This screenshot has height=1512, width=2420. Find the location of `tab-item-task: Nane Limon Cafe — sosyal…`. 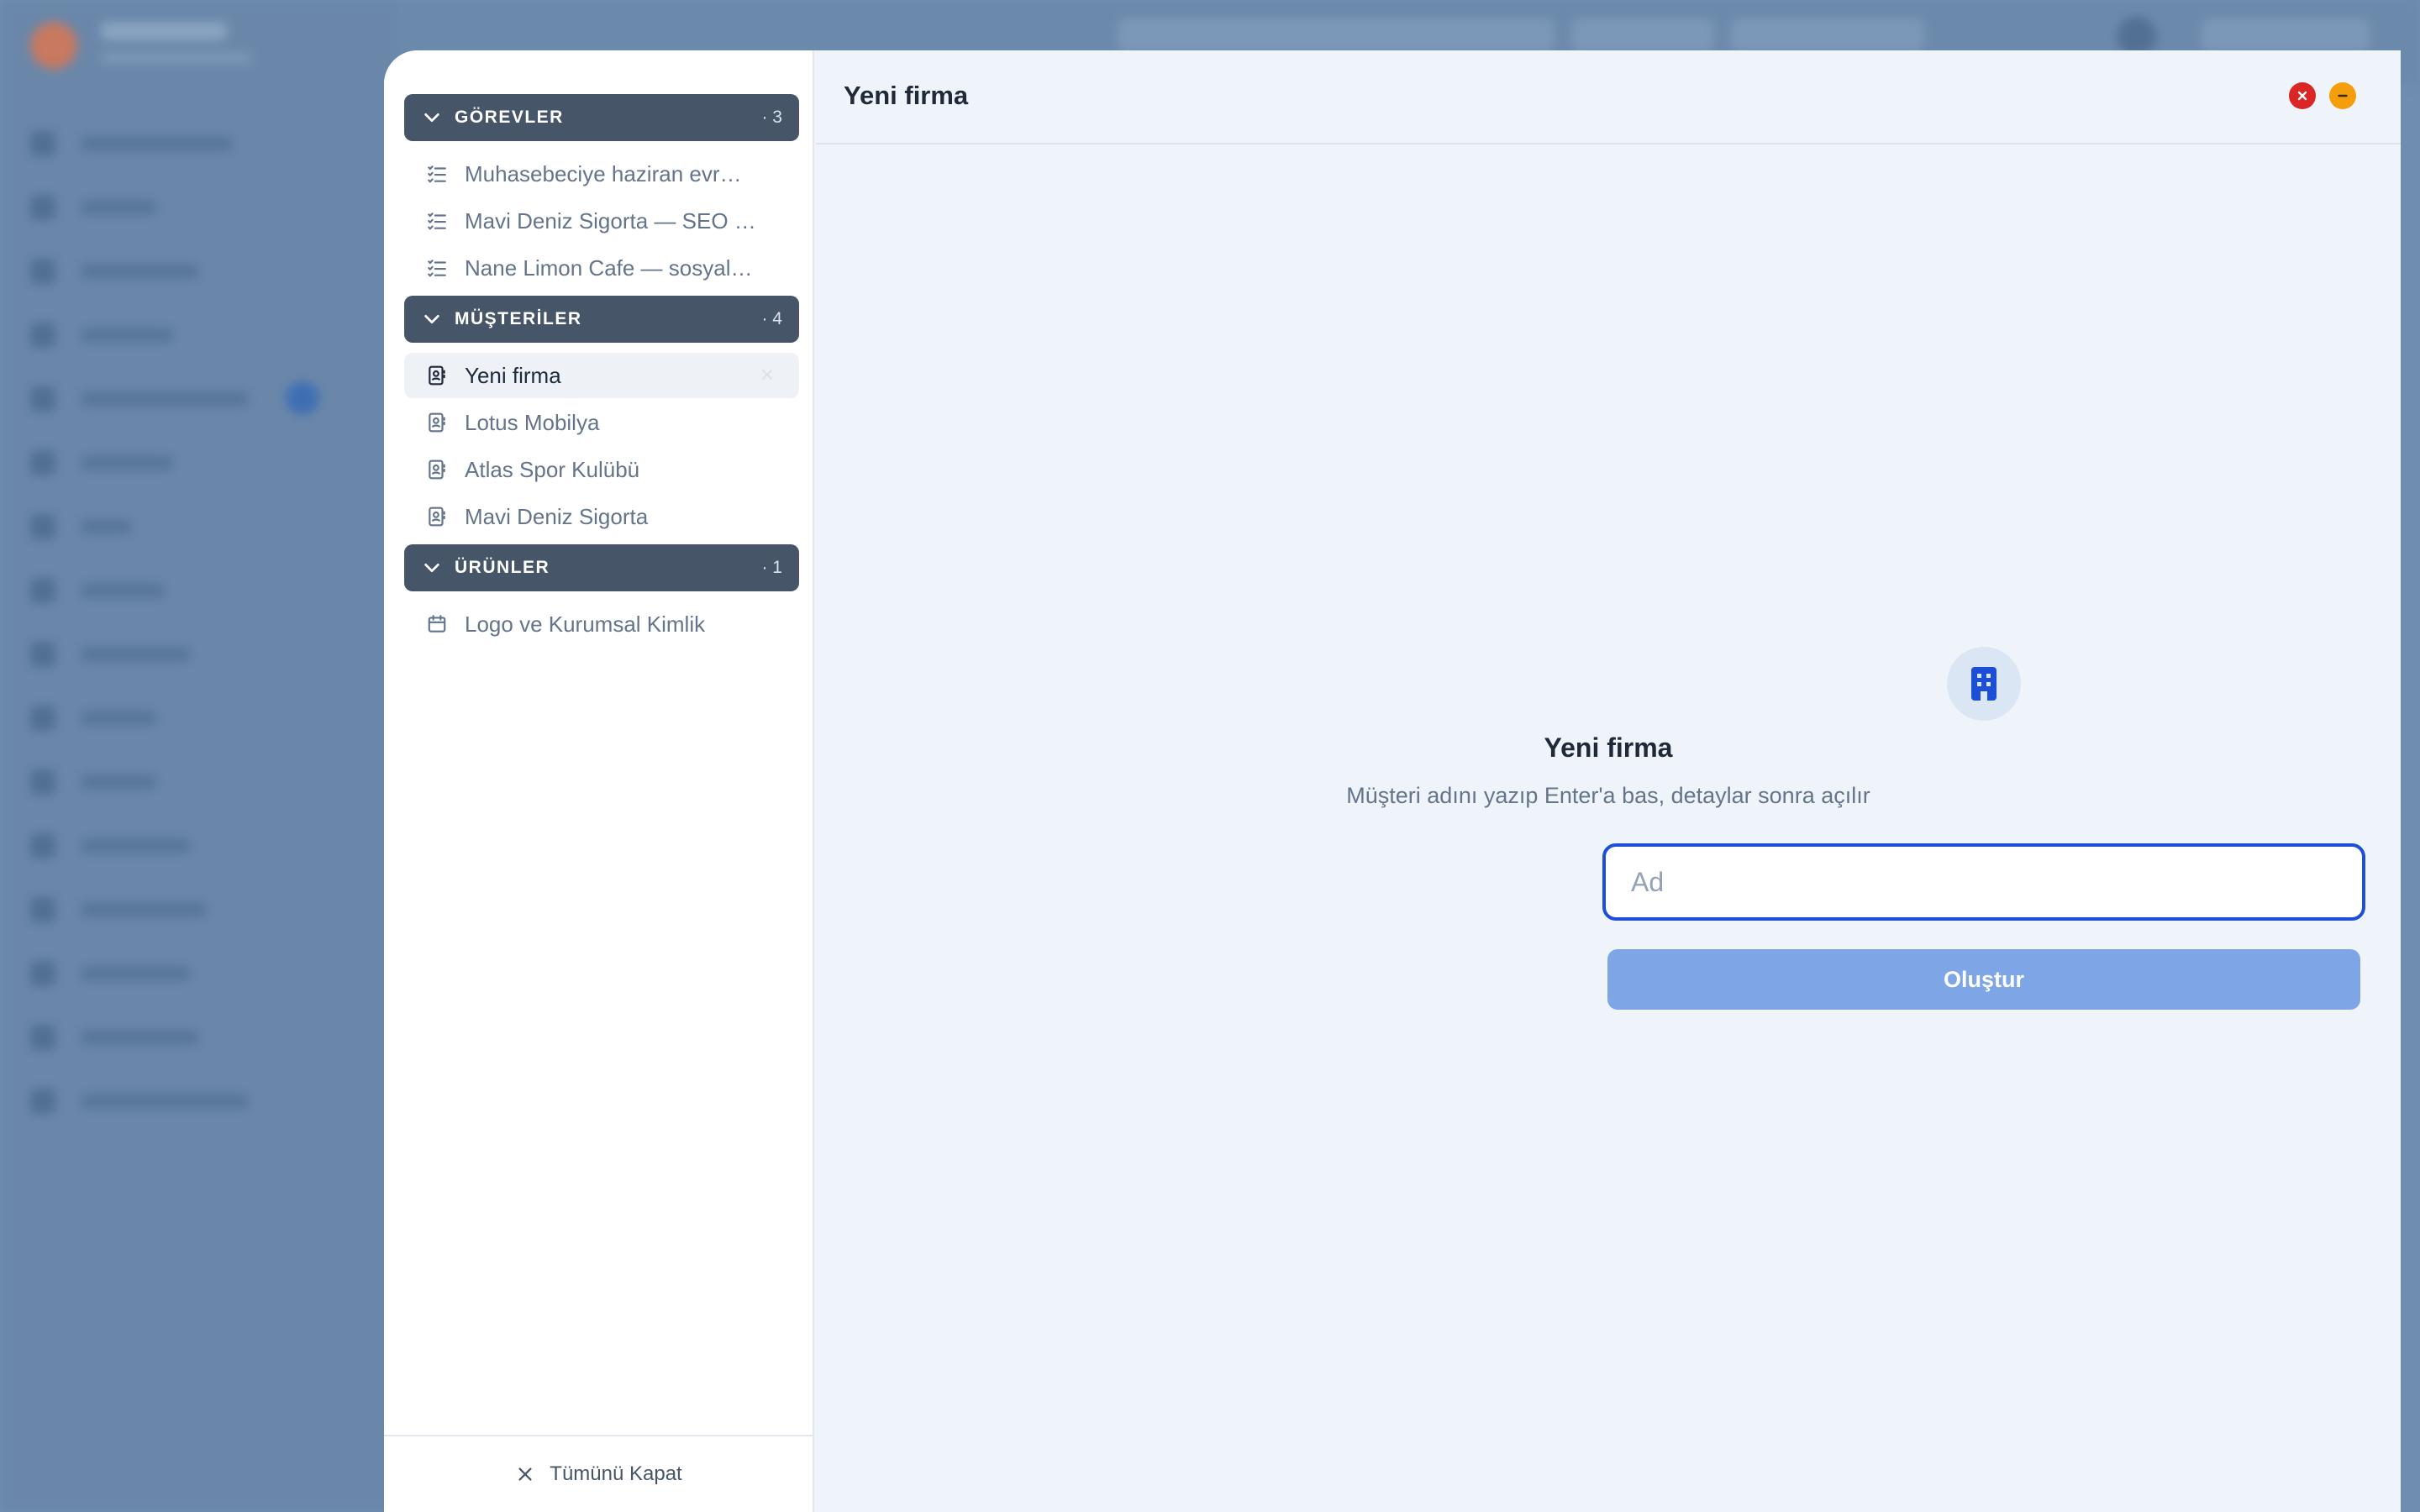

tab-item-task: Nane Limon Cafe — sosyal… is located at coordinates (601, 268).